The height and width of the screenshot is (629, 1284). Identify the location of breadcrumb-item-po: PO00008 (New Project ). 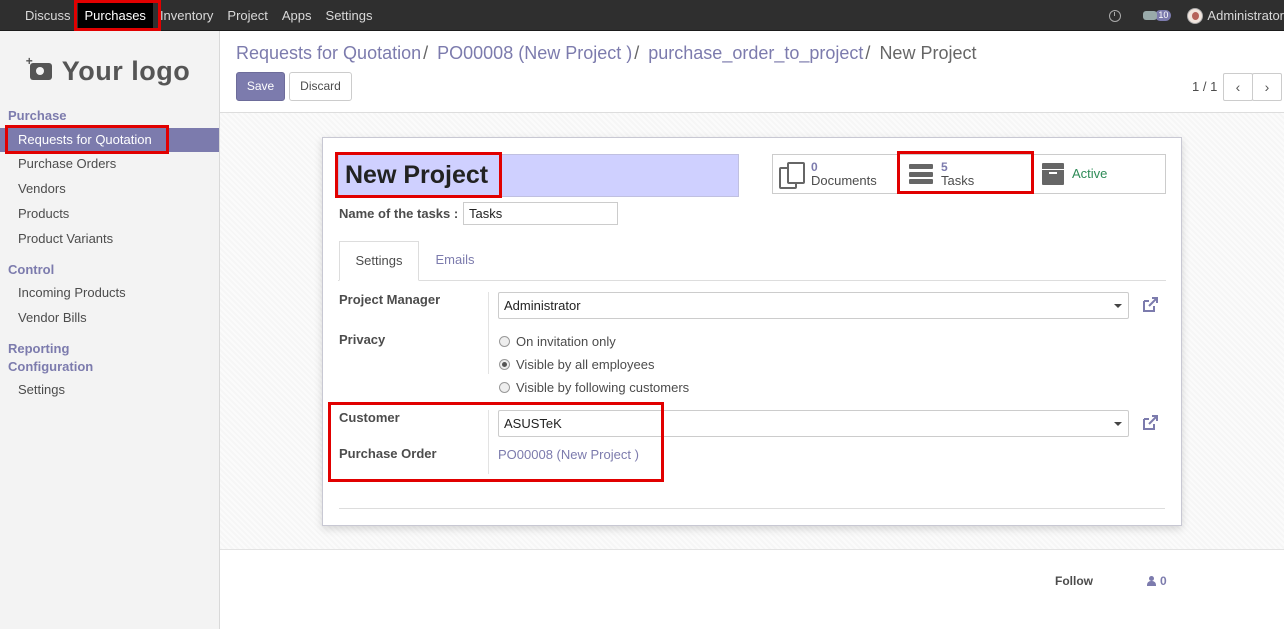
(534, 53).